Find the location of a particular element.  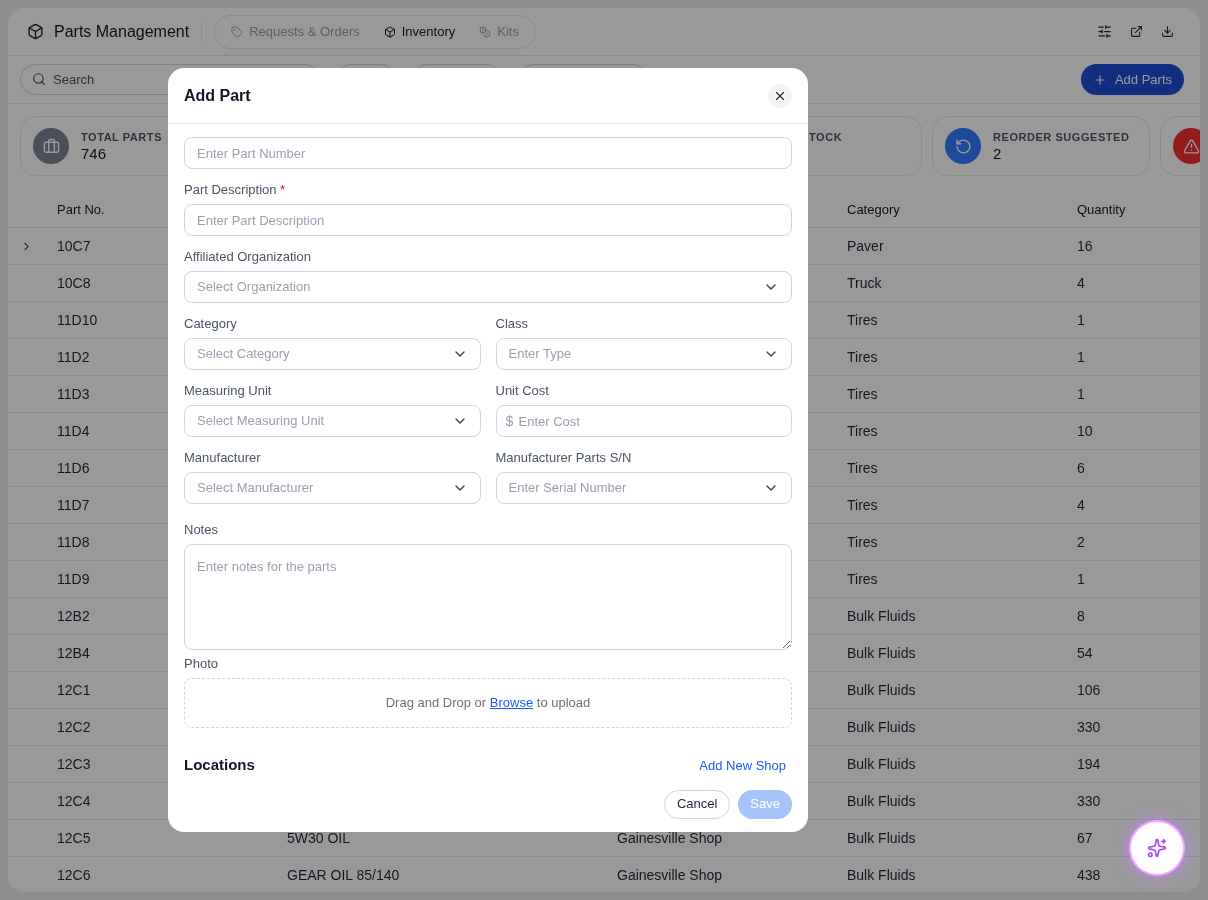

select-placeholder: Select Organization is located at coordinates (254, 287).